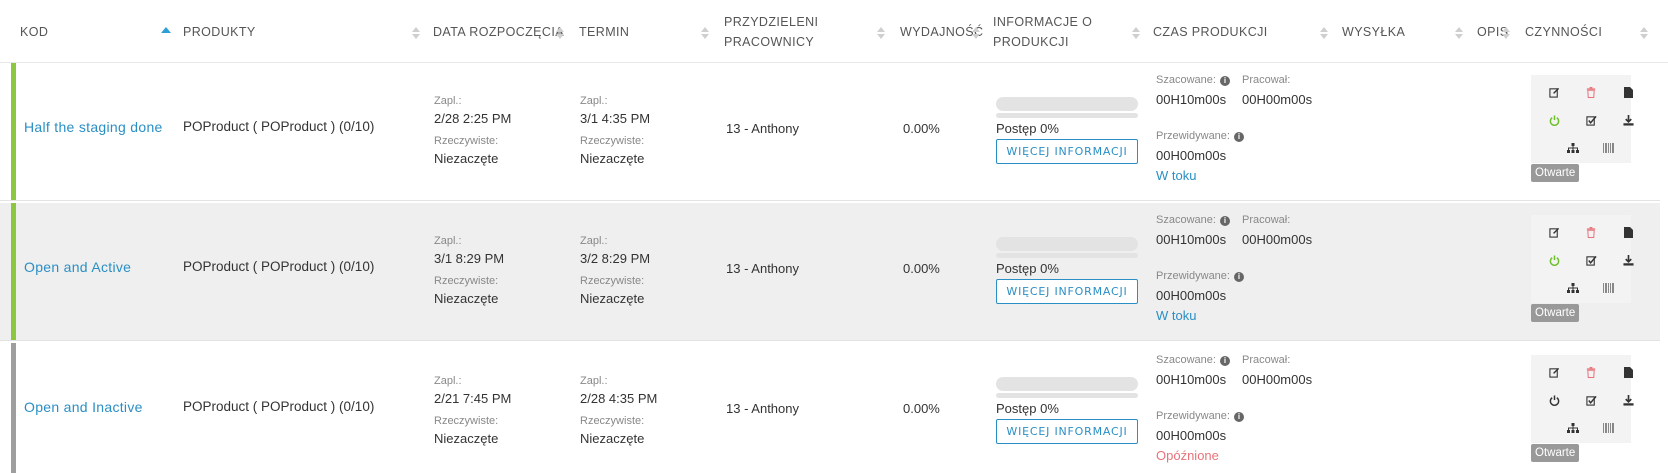 This screenshot has height=473, width=1668. I want to click on predicted-label: Przewidywane: i, so click(1200, 136).